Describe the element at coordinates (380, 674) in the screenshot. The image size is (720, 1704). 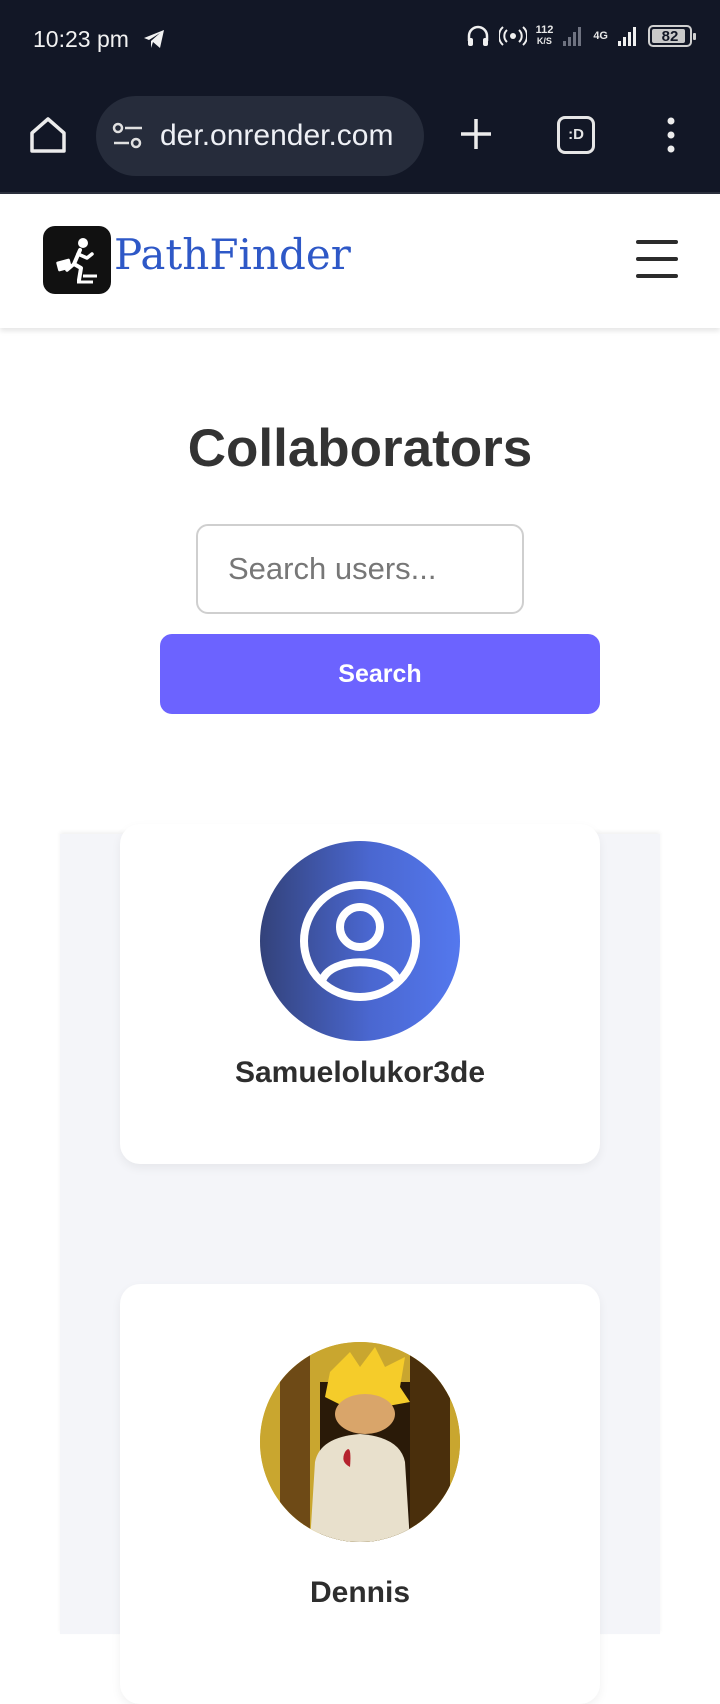
I see `search-button: Search` at that location.